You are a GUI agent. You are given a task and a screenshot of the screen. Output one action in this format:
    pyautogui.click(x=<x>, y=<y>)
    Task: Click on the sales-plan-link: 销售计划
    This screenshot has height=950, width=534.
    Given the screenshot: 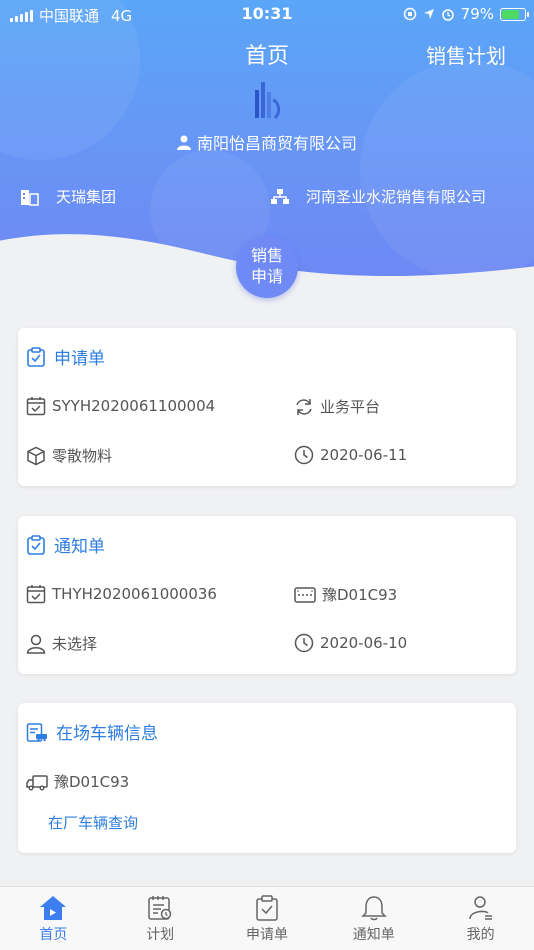 What is the action you would take?
    pyautogui.click(x=466, y=54)
    